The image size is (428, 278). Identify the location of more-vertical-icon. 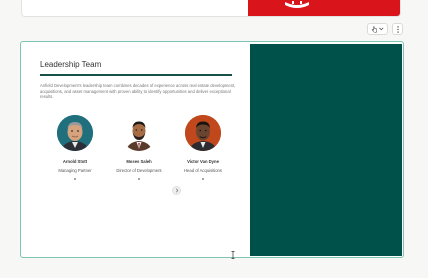
(397, 29).